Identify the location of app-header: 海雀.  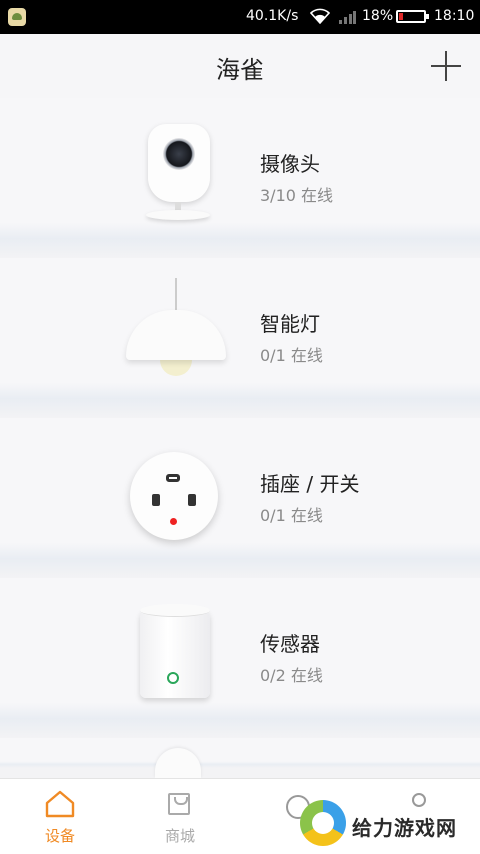
(240, 66).